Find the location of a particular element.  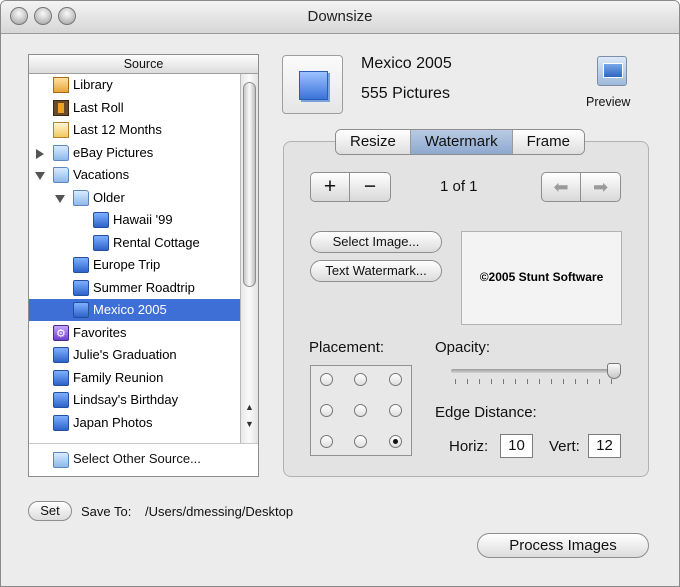

album-thumbnail is located at coordinates (312, 84).